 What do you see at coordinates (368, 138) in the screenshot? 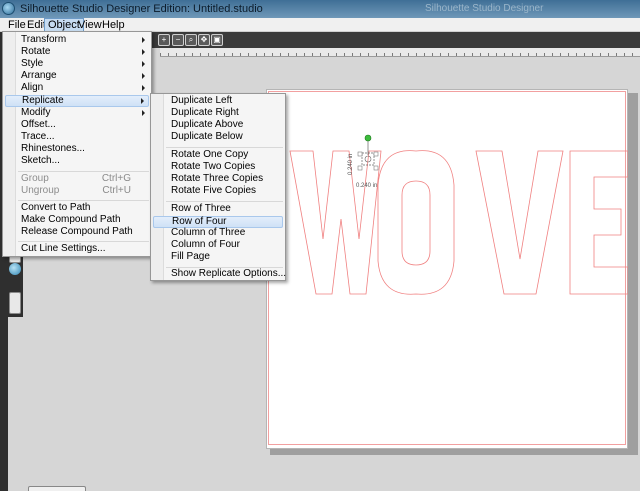
I see `rotate-handle-icon` at bounding box center [368, 138].